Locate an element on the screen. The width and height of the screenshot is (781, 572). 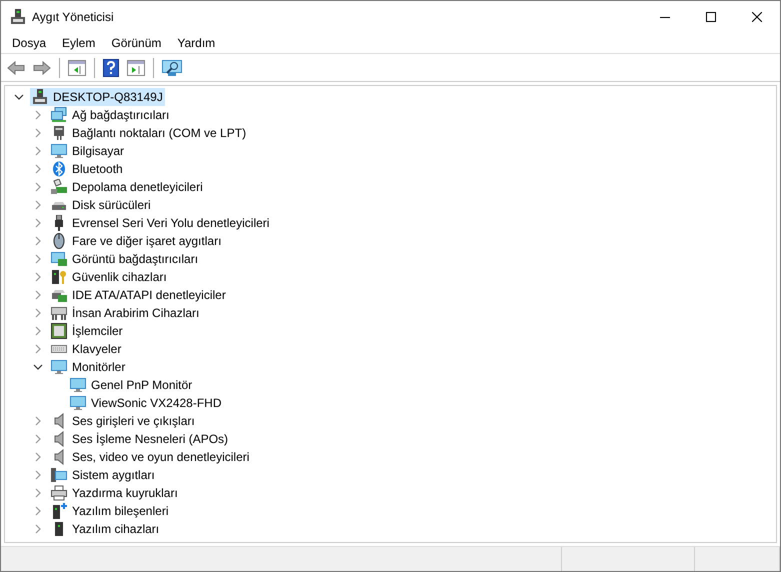
tree-item: Sistem aygıtları is located at coordinates (103, 475).